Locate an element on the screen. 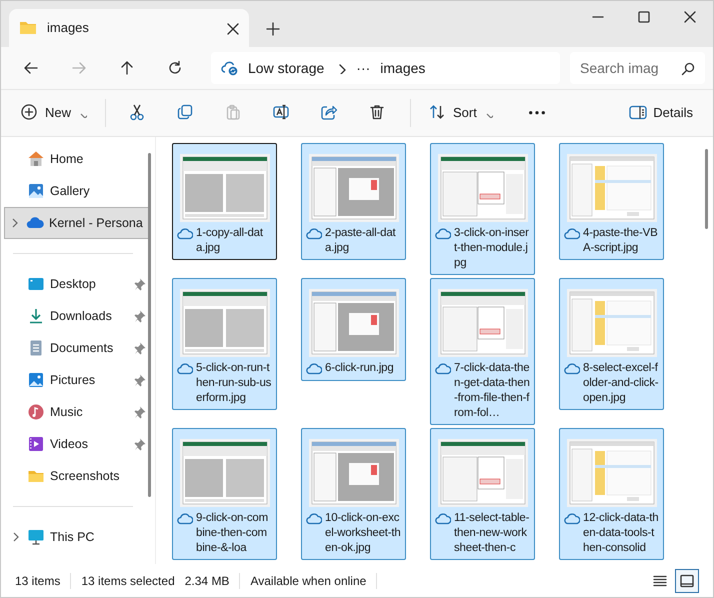 Image resolution: width=714 pixels, height=598 pixels. file-tile: 1-copy-all-data.jpg is located at coordinates (224, 201).